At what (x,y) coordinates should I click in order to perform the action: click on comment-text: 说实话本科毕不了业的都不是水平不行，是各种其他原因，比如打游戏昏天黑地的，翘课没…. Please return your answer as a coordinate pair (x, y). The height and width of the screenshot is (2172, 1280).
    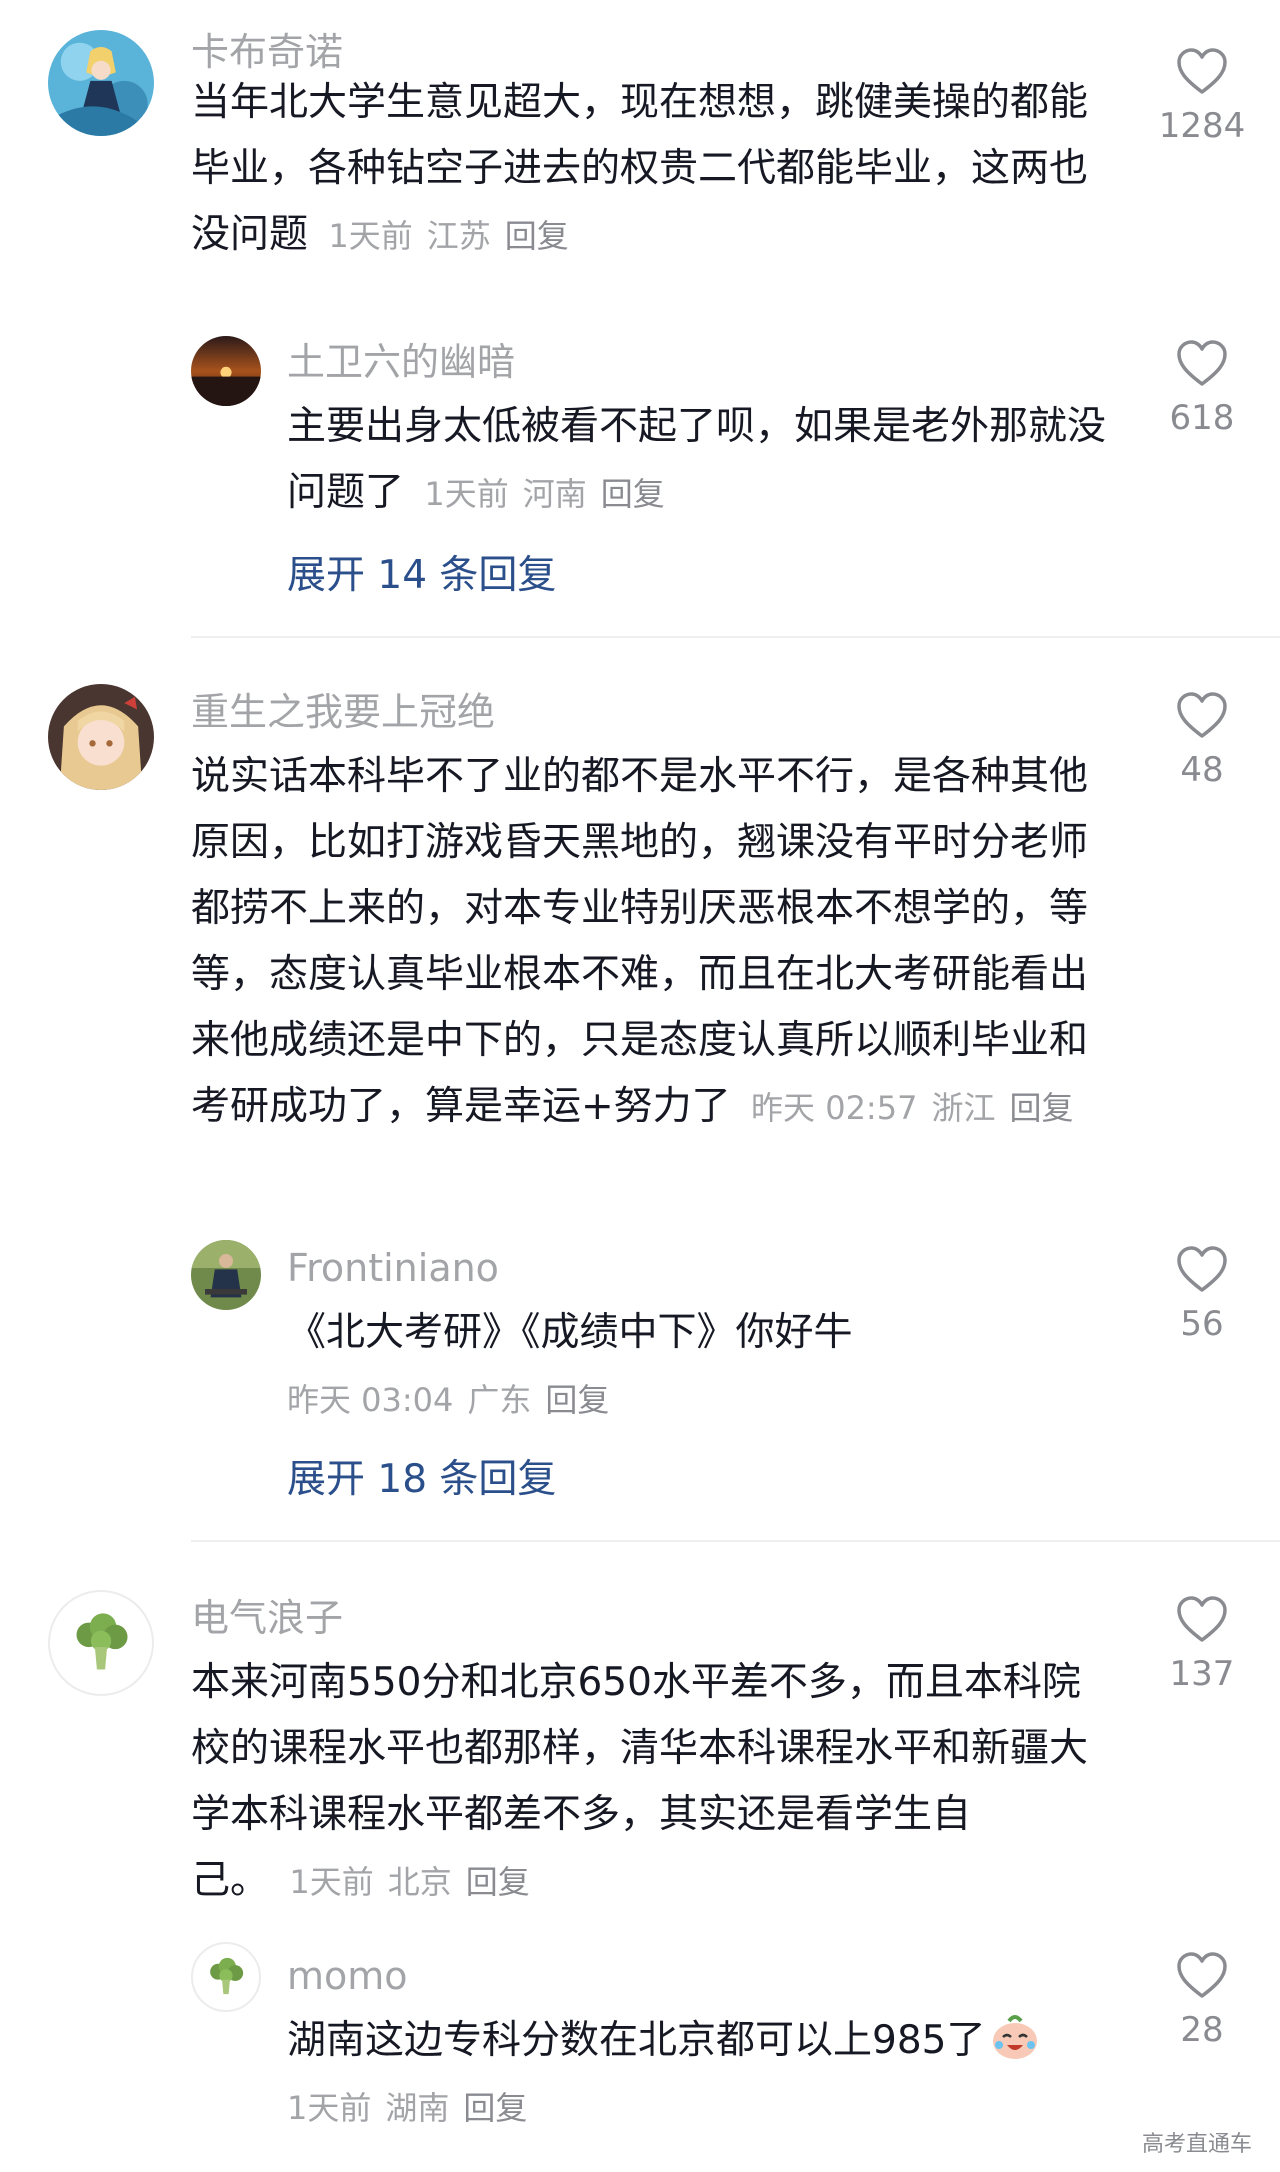
    Looking at the image, I should click on (641, 942).